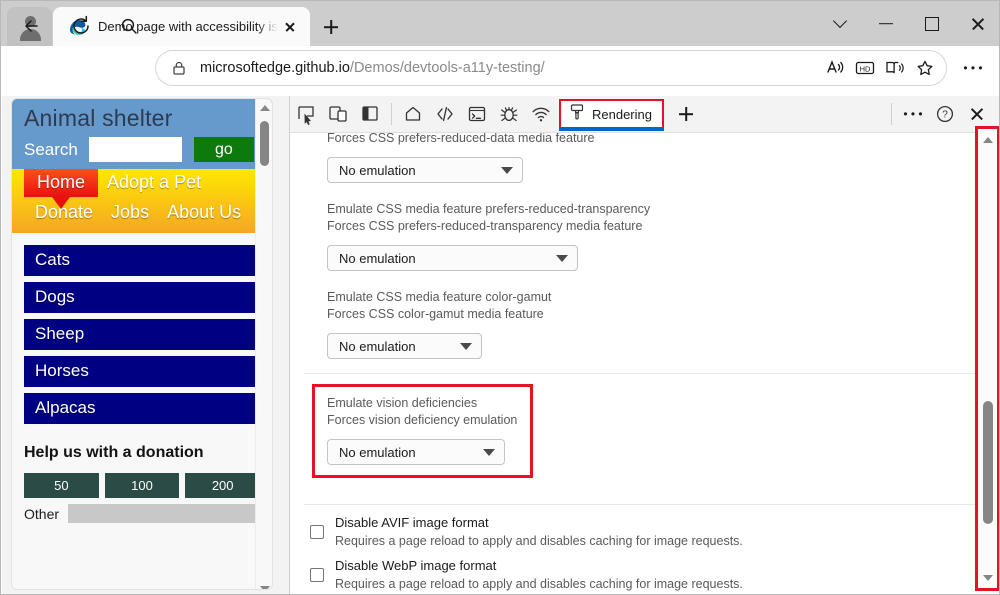 This screenshot has width=1000, height=595. What do you see at coordinates (179, 68) in the screenshot?
I see `lock-icon` at bounding box center [179, 68].